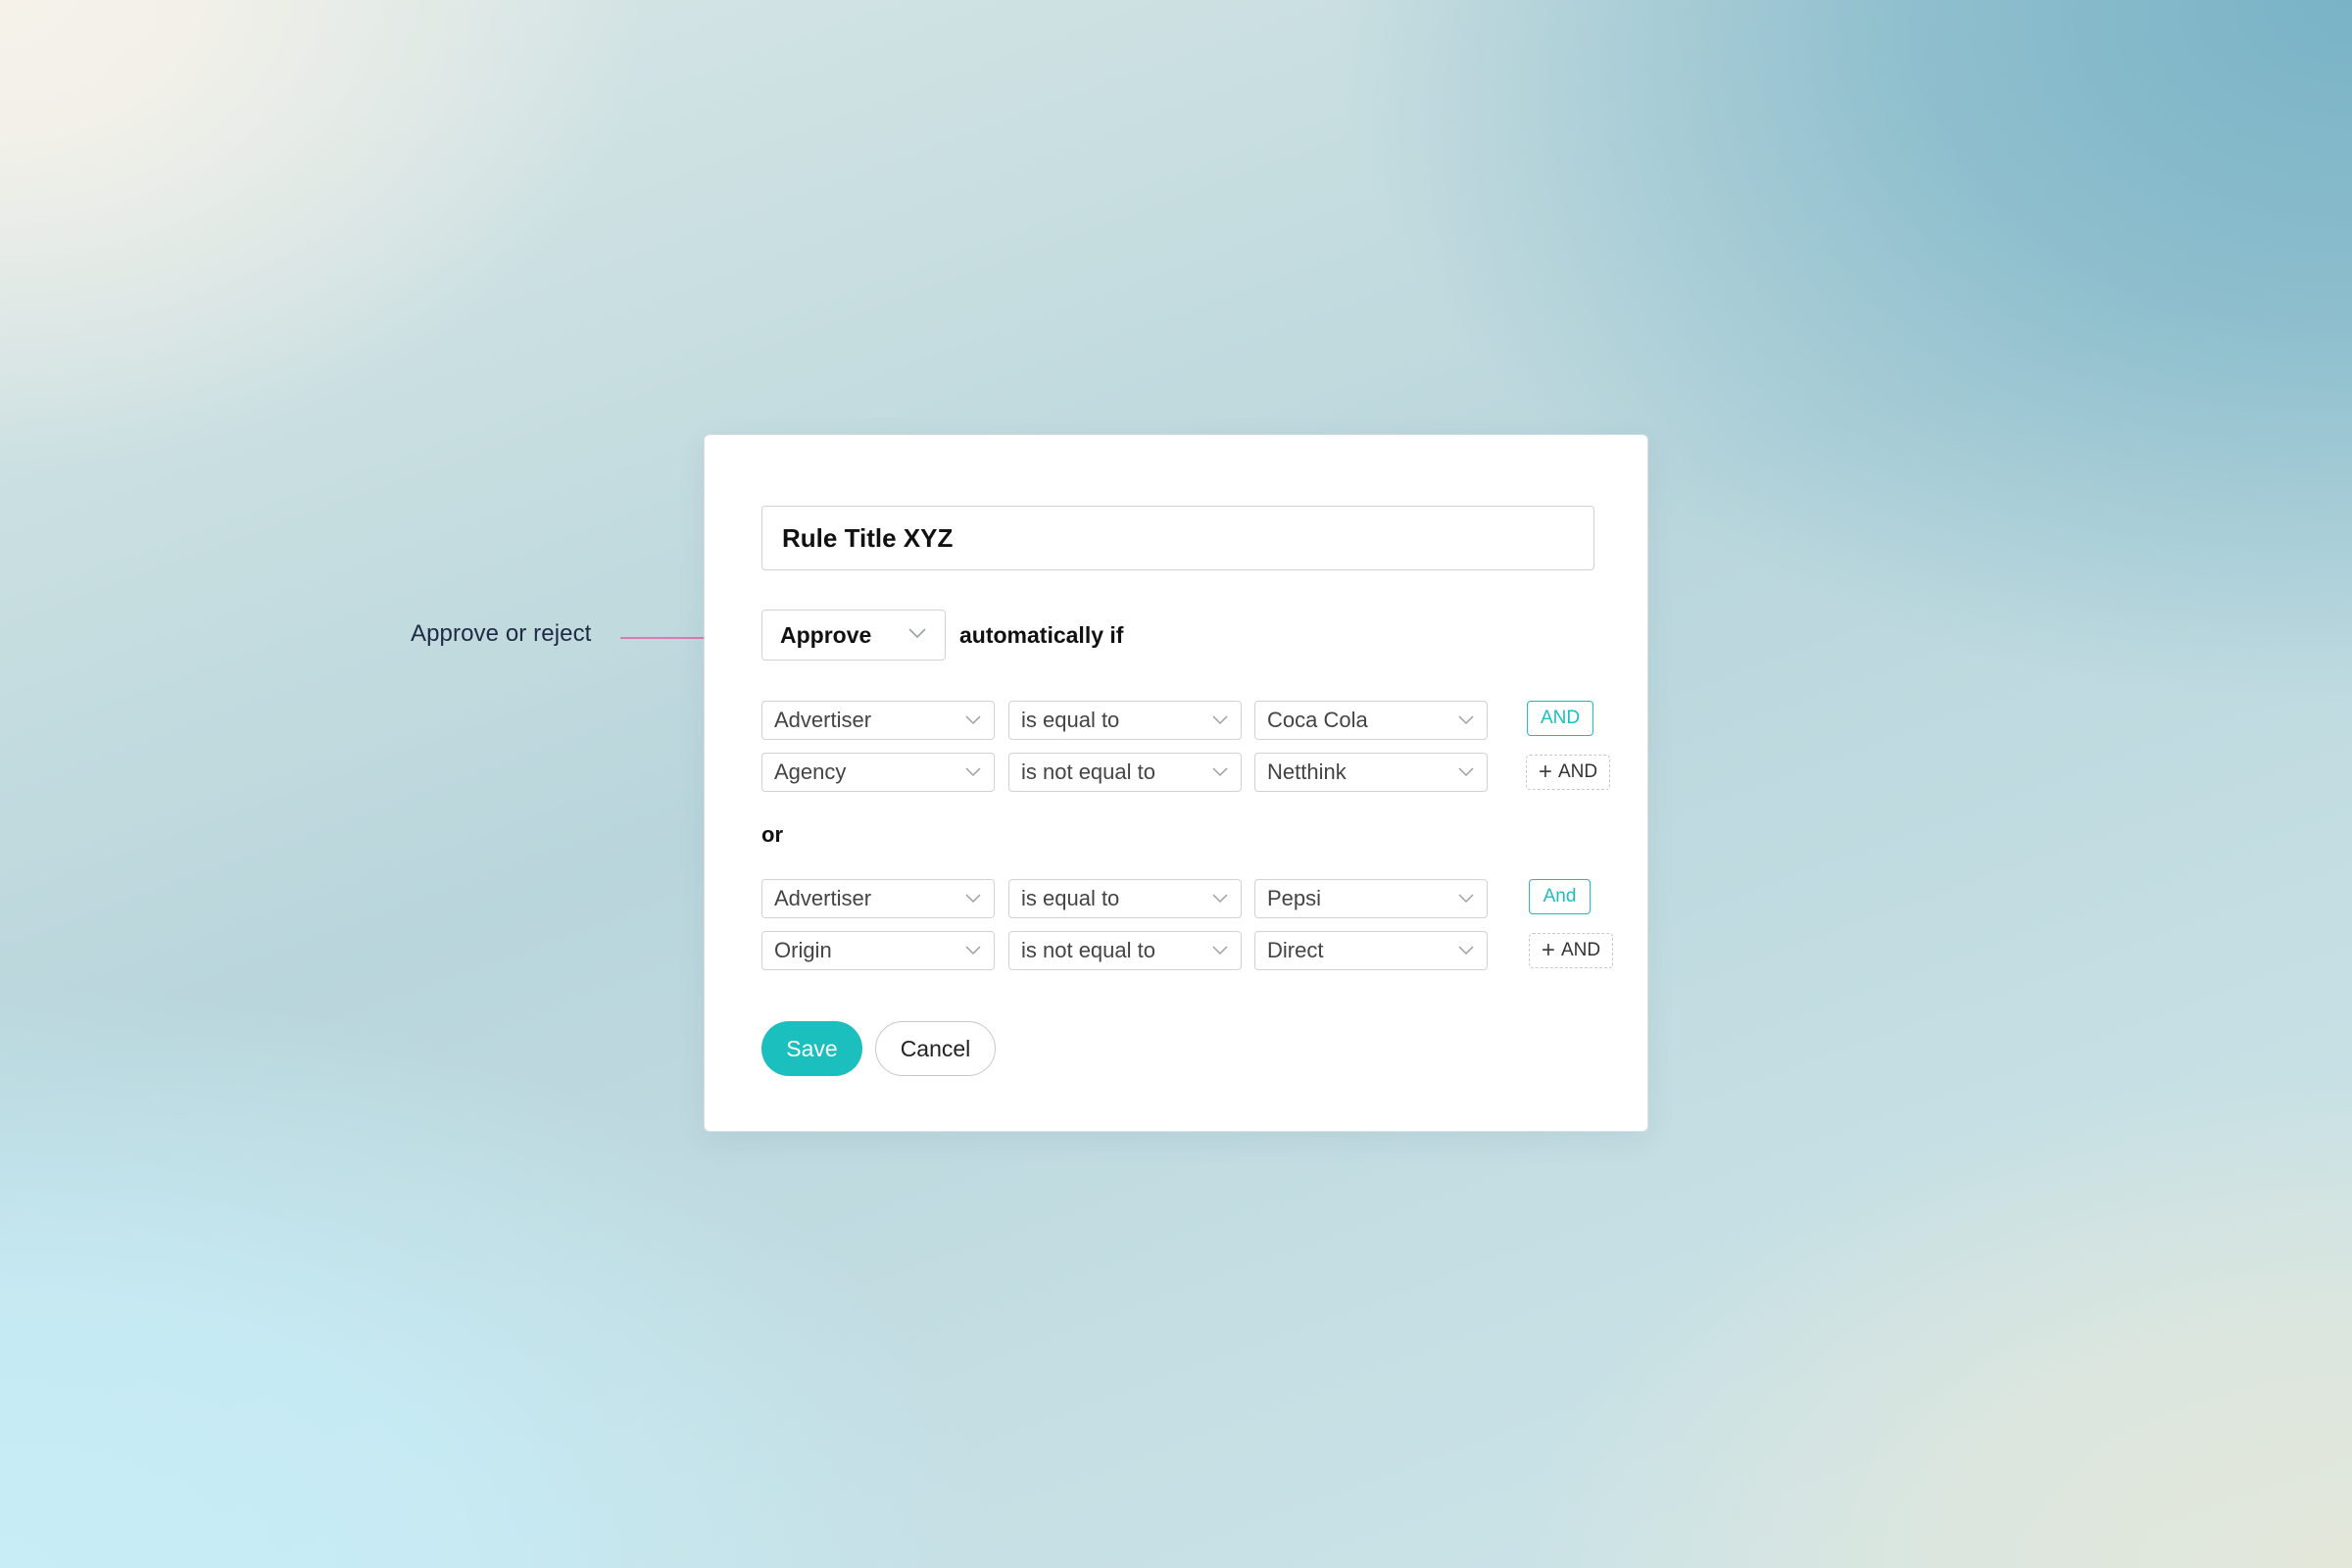  Describe the element at coordinates (803, 950) in the screenshot. I see `field-select-value: Origin` at that location.